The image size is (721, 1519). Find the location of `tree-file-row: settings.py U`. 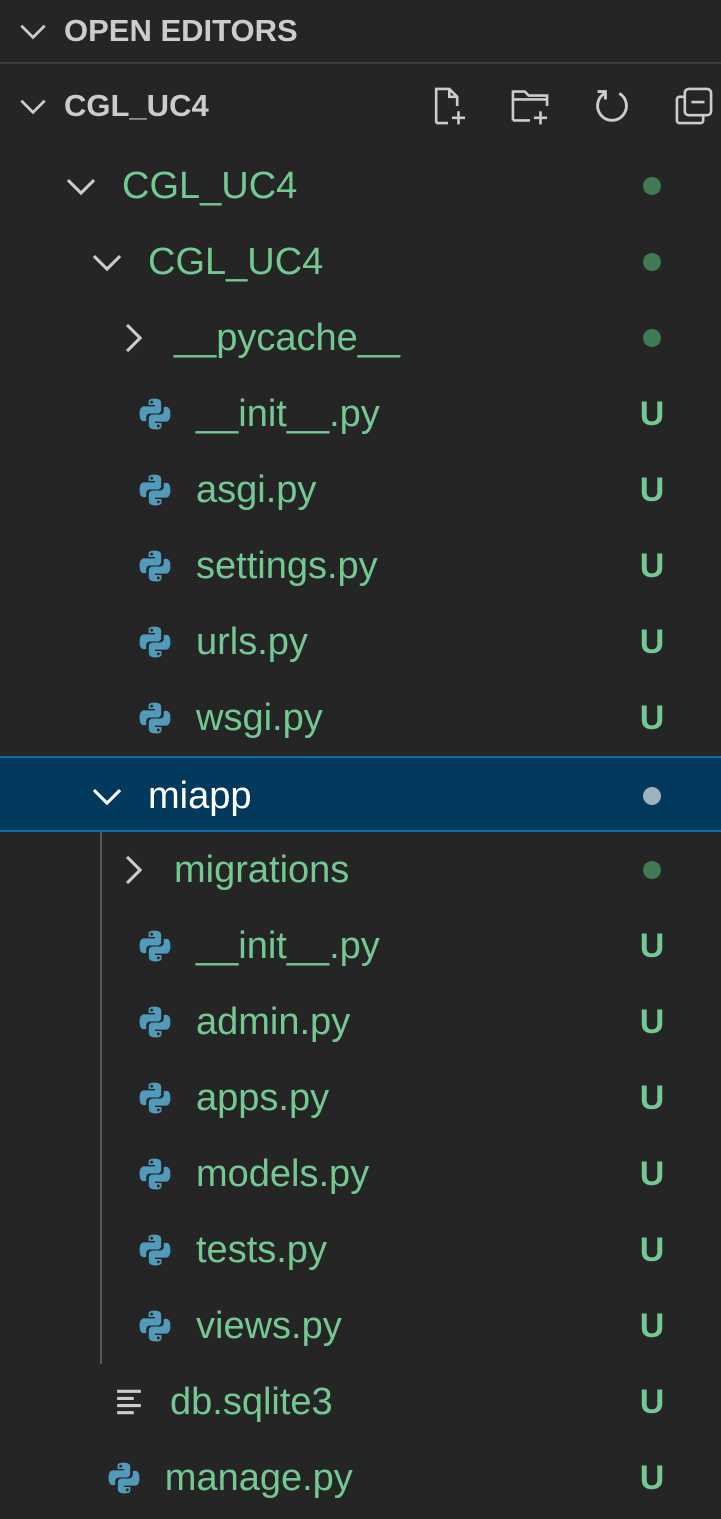

tree-file-row: settings.py U is located at coordinates (360, 566).